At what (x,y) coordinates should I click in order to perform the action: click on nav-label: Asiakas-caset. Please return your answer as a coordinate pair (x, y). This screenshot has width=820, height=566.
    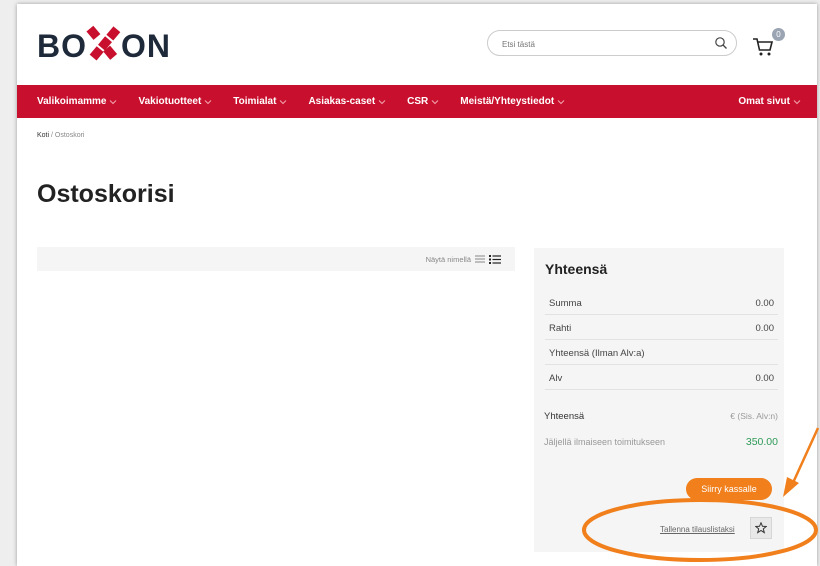
    Looking at the image, I should click on (342, 101).